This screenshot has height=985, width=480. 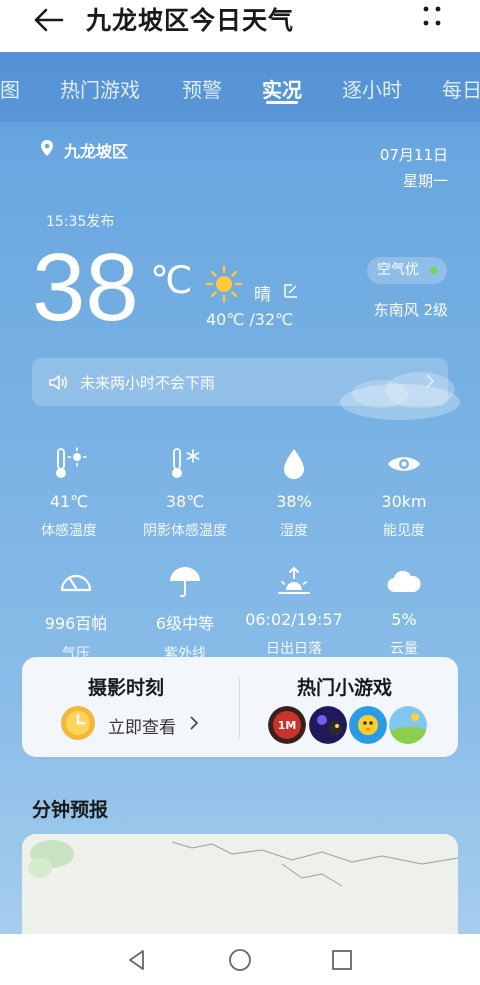 I want to click on air-quality-badge: 空气优, so click(x=407, y=270).